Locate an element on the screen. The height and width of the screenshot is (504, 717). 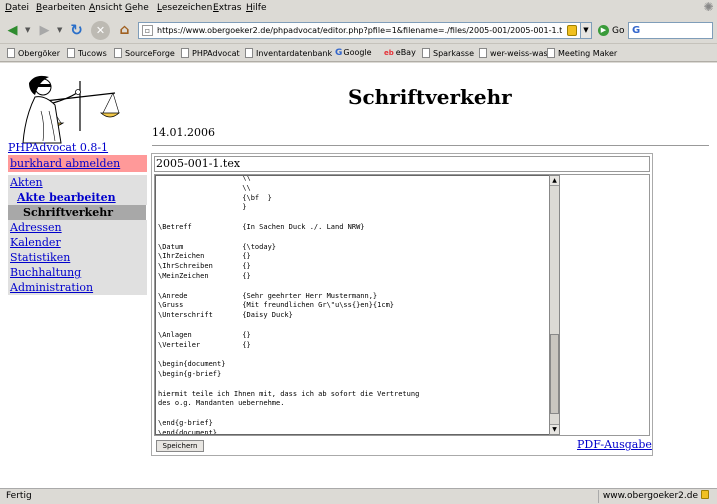
sidebar-item-adressen: Adressen is located at coordinates (77, 227).